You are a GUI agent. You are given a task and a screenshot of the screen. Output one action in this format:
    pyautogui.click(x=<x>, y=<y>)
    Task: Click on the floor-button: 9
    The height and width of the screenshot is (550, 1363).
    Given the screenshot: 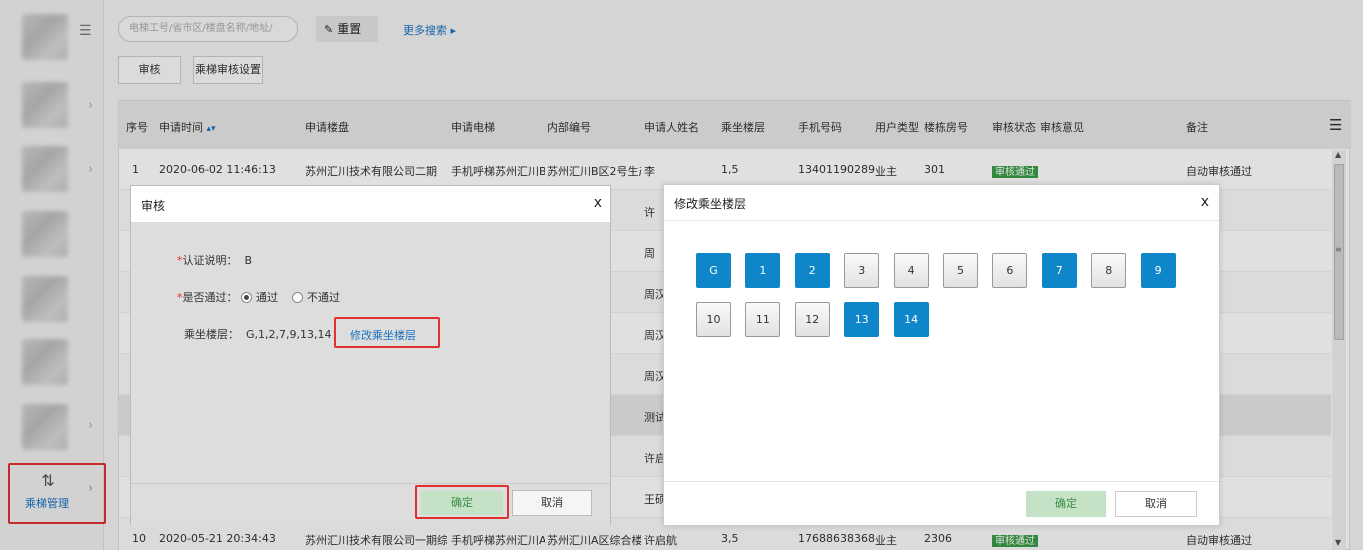 What is the action you would take?
    pyautogui.click(x=1158, y=270)
    